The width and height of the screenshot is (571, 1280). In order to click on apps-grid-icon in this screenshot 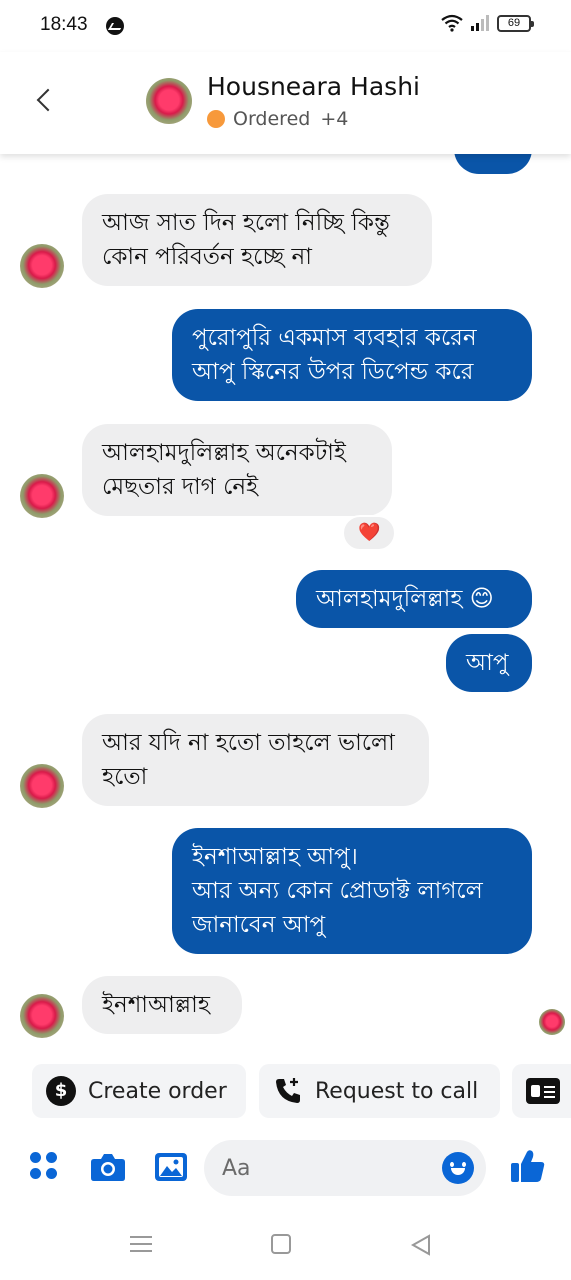, I will do `click(45, 1167)`.